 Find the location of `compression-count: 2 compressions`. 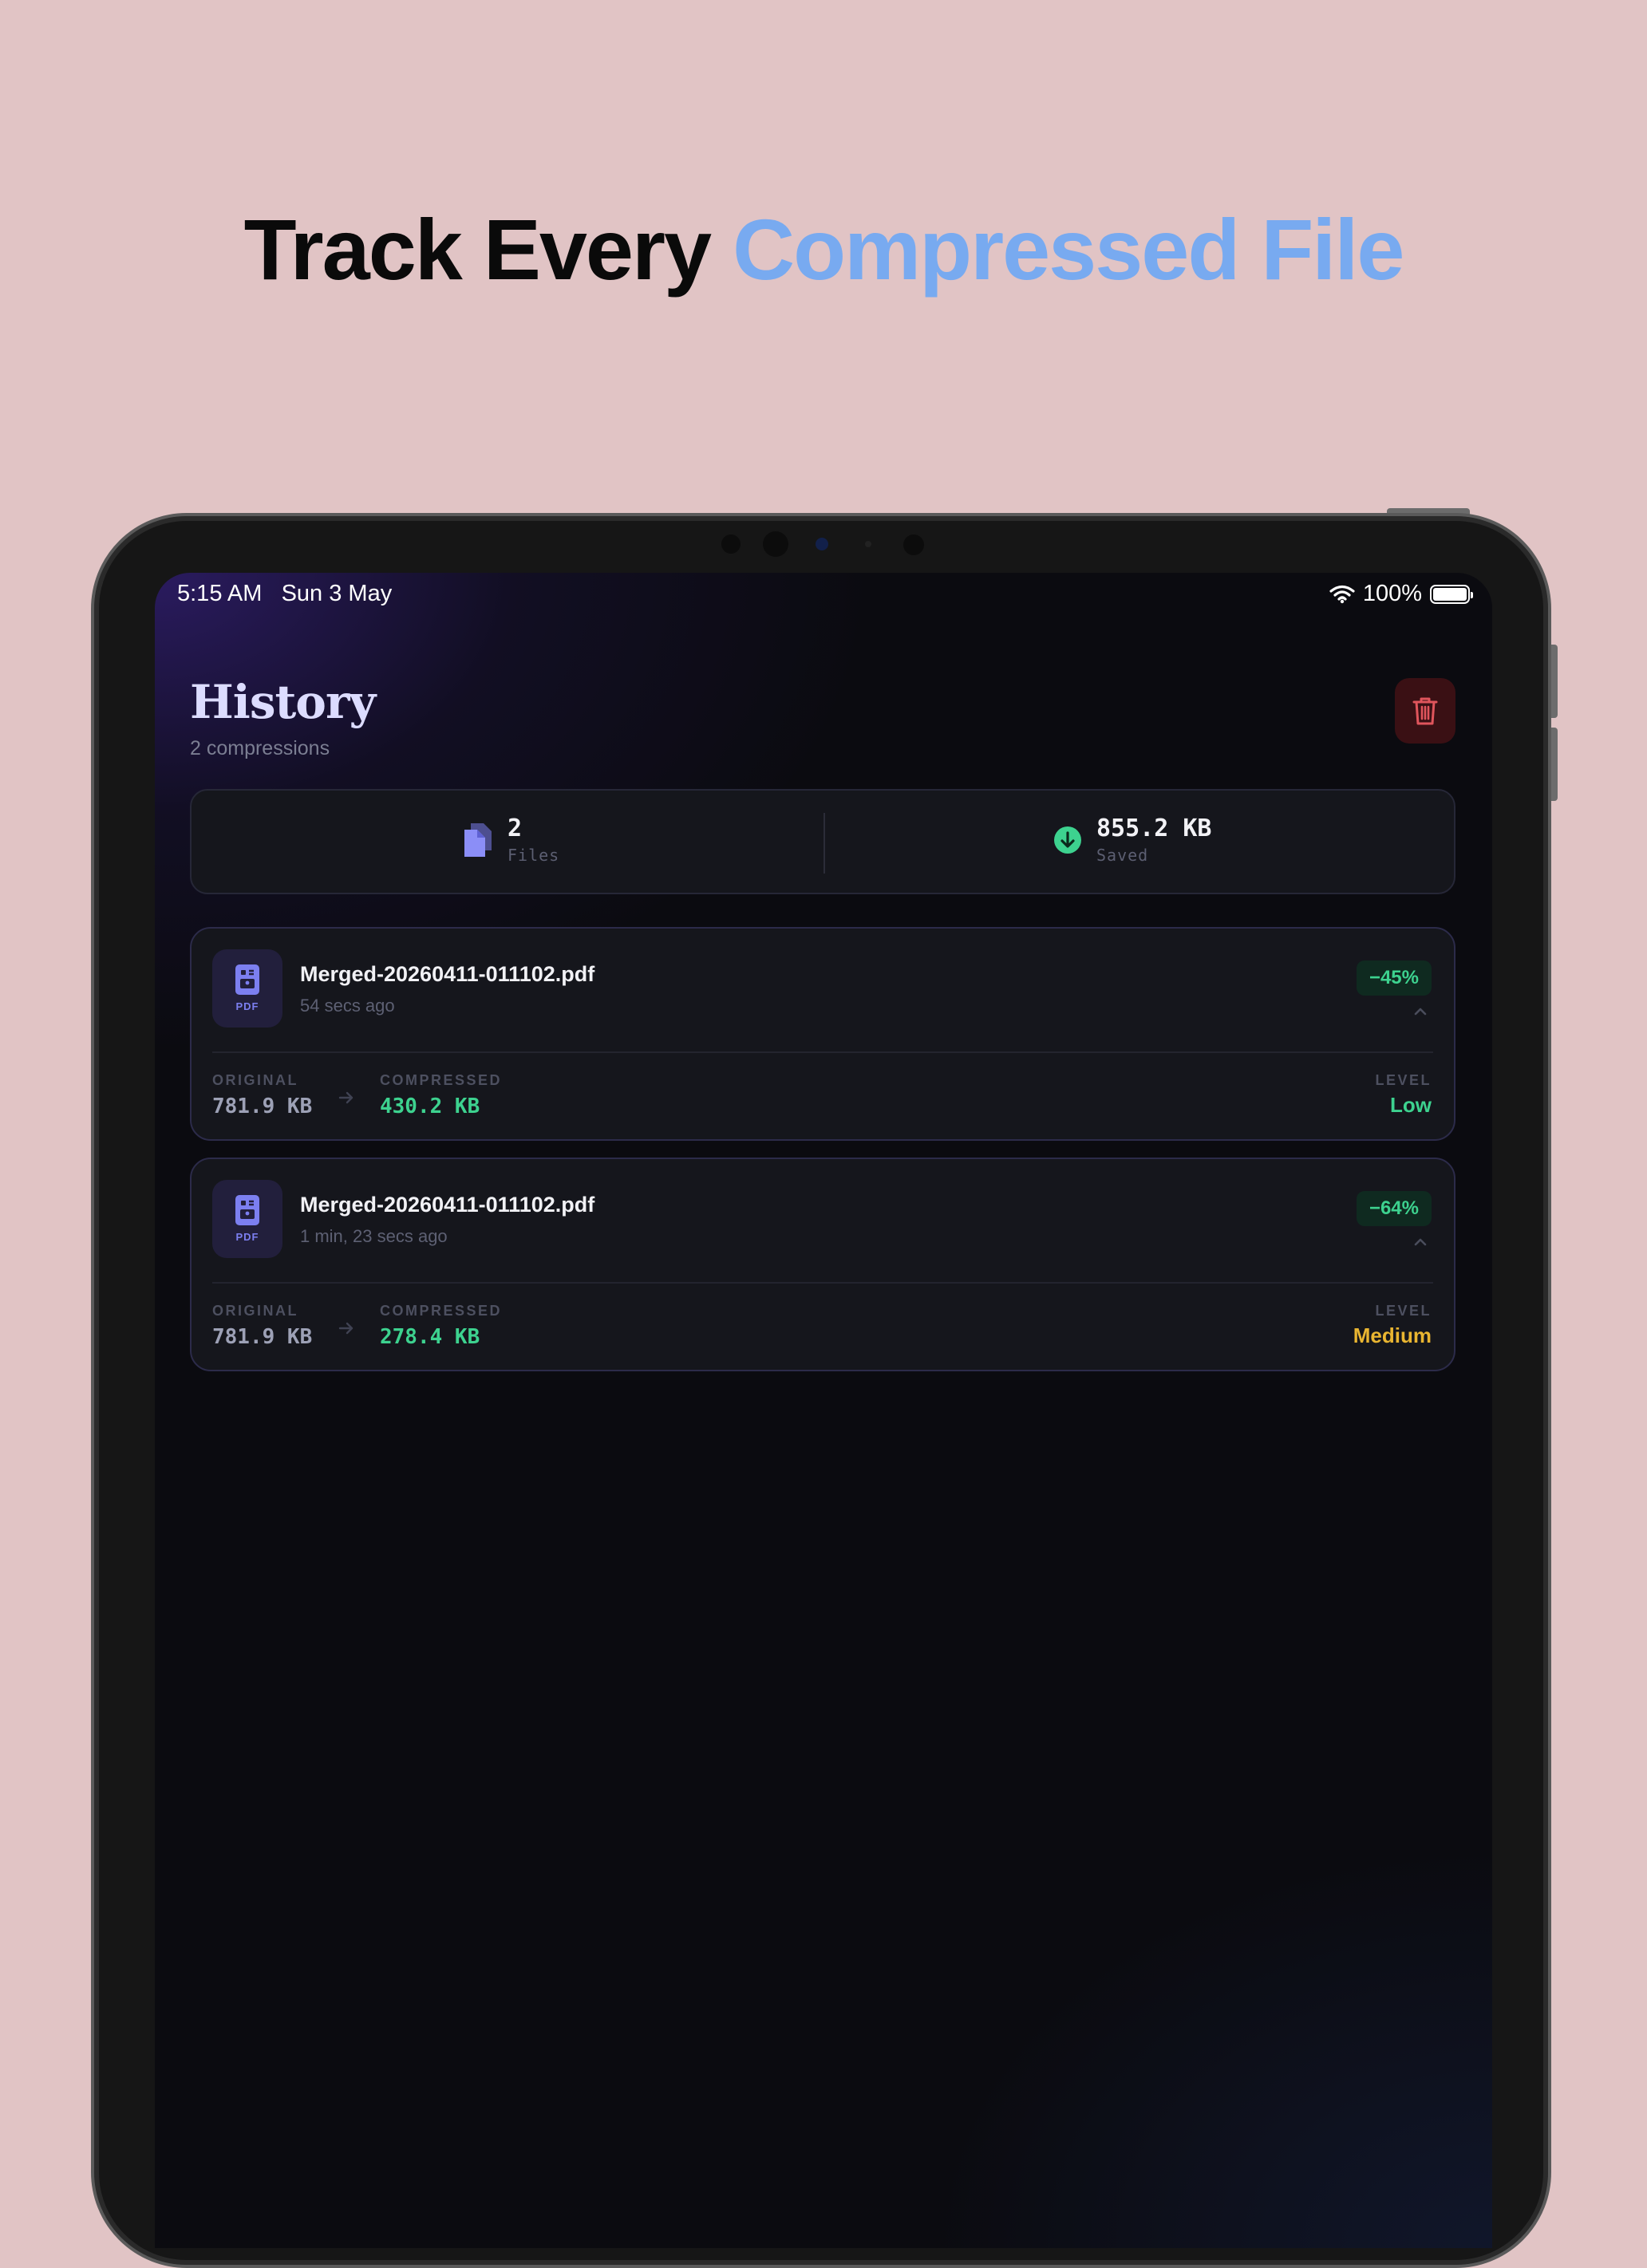

compression-count: 2 compressions is located at coordinates (260, 748).